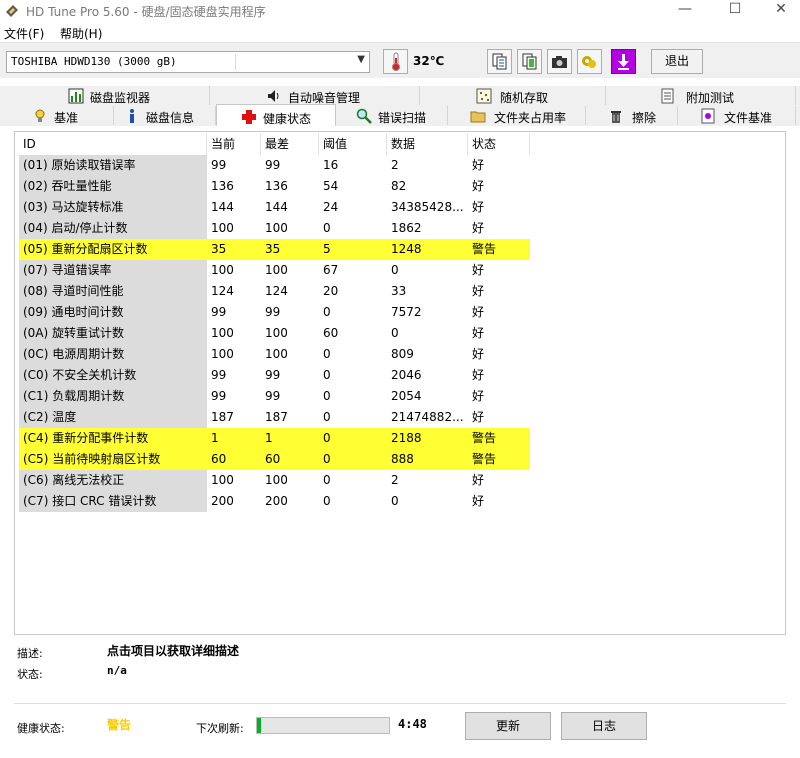 Image resolution: width=800 pixels, height=758 pixels. I want to click on tab-file-benchmark: 文件基准, so click(737, 115).